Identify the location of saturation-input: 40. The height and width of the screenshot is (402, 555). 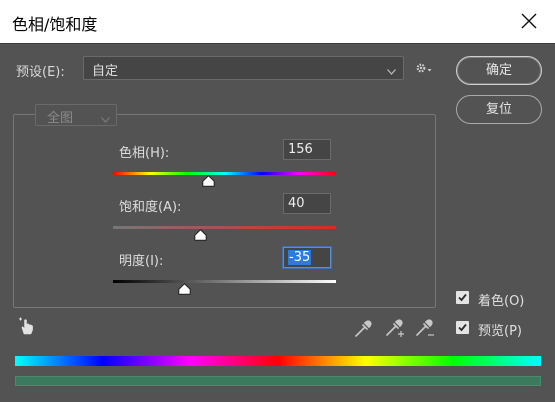
(307, 203).